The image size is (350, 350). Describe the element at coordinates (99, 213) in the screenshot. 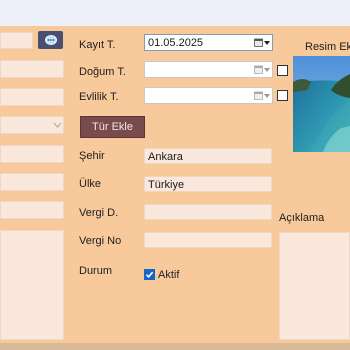

I see `vergi-d-label: Vergi D.` at that location.